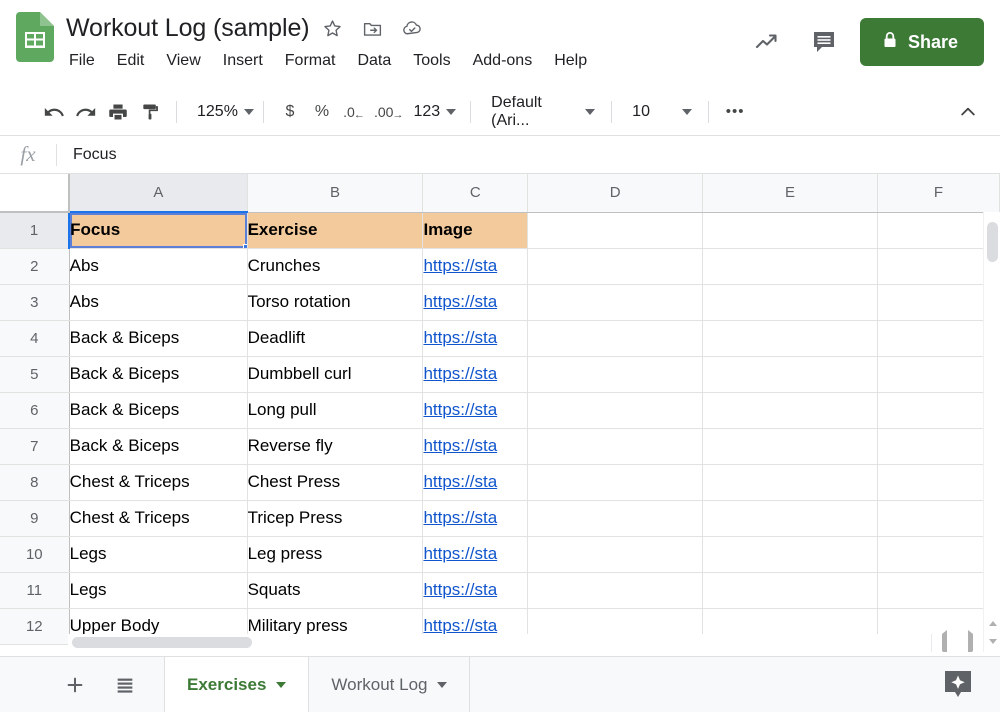  I want to click on menu-item-file: File, so click(82, 61).